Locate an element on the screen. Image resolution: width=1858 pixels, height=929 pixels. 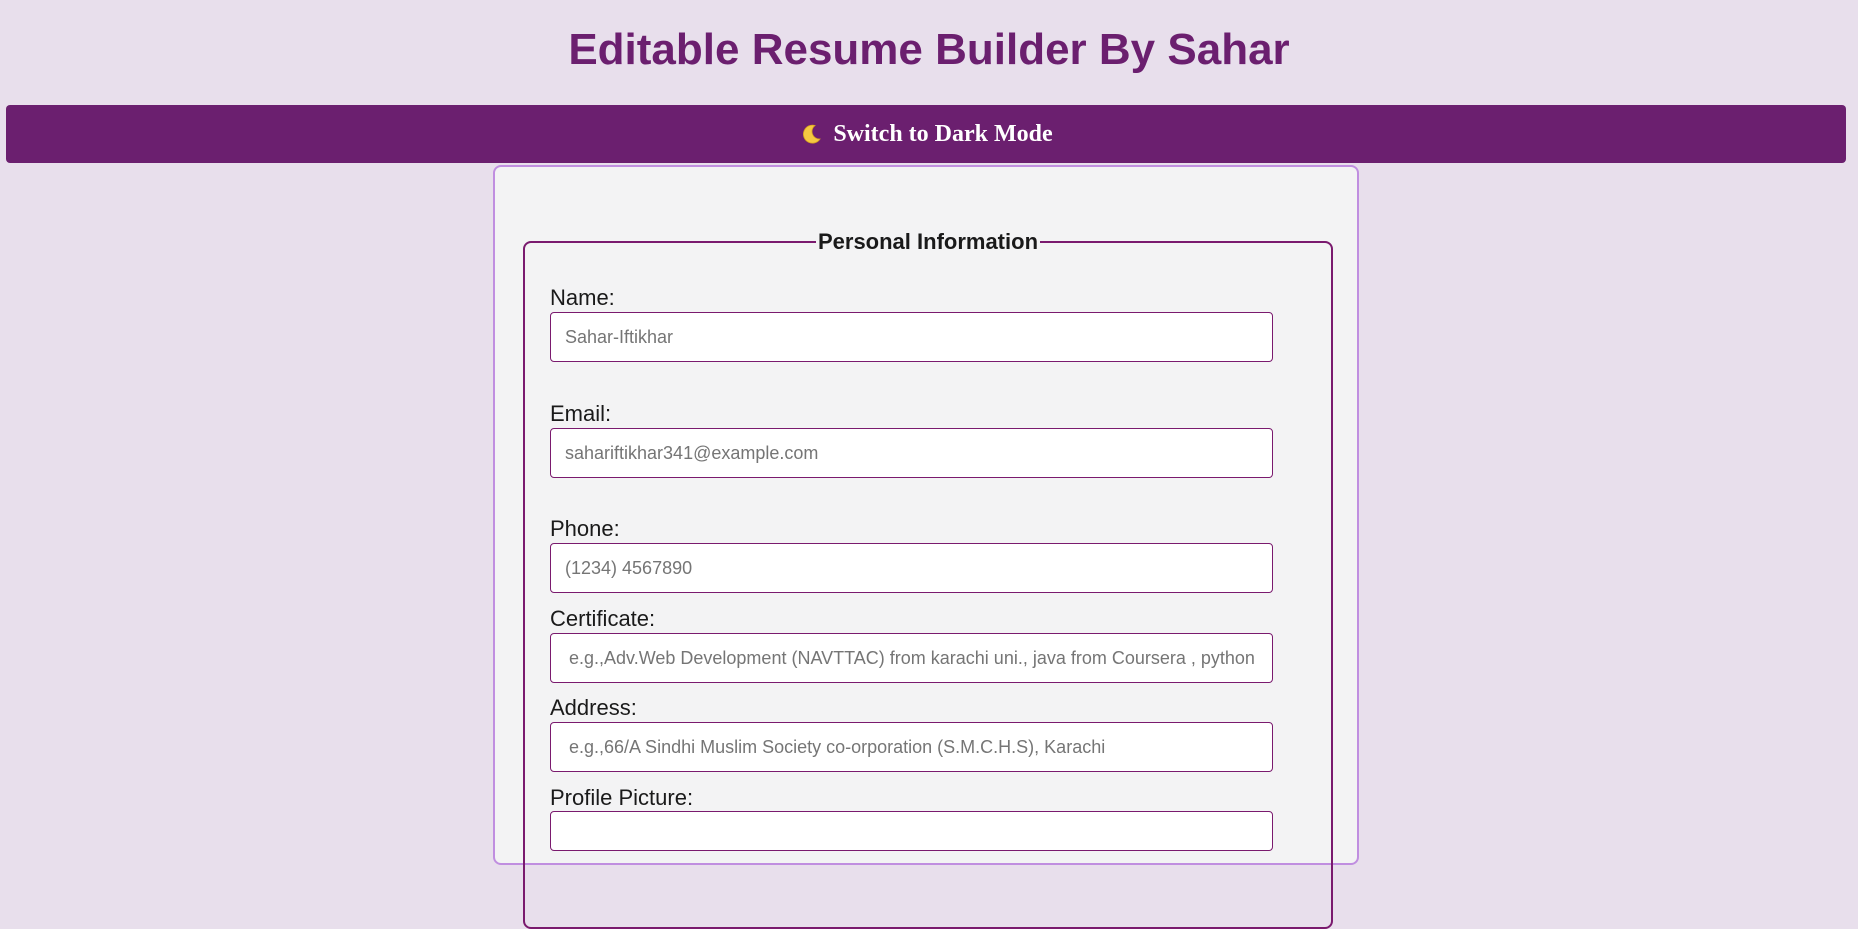
dark-mode-toggle-label: Switch to Dark Mode is located at coordinates (943, 133).